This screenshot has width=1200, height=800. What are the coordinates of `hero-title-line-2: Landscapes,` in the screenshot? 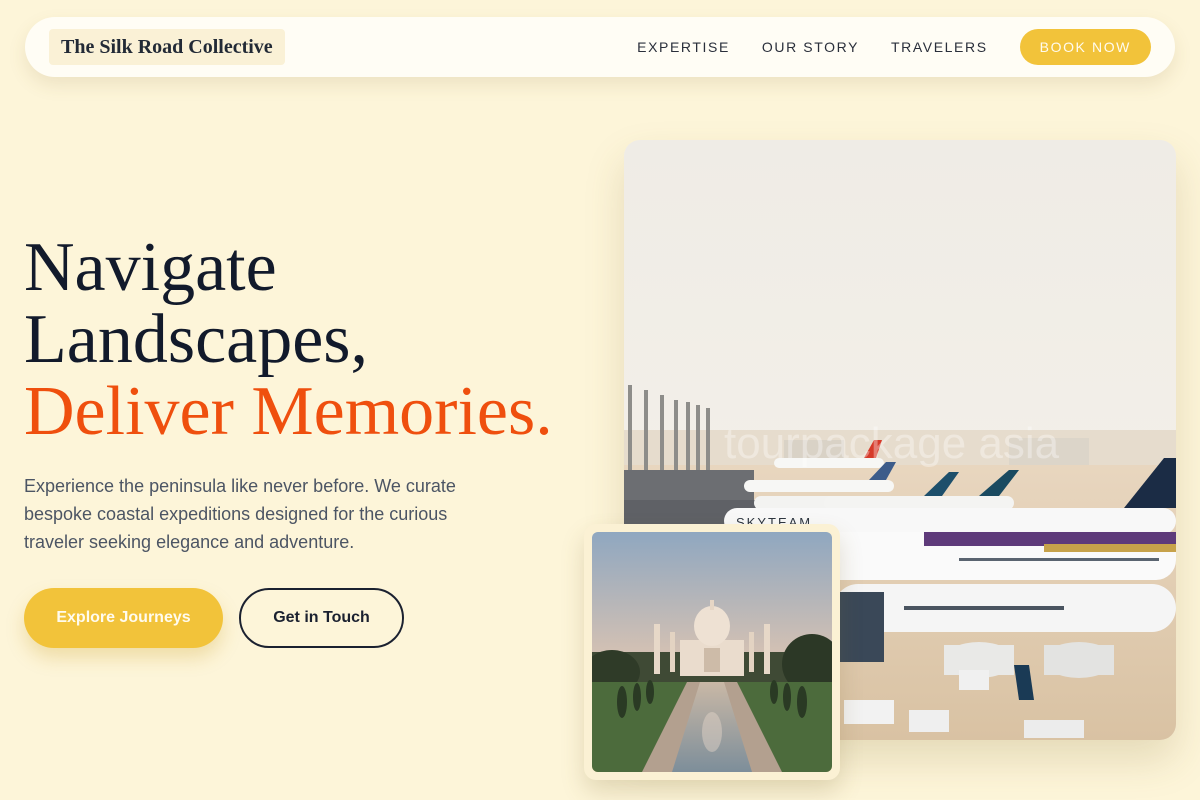 It's located at (196, 339).